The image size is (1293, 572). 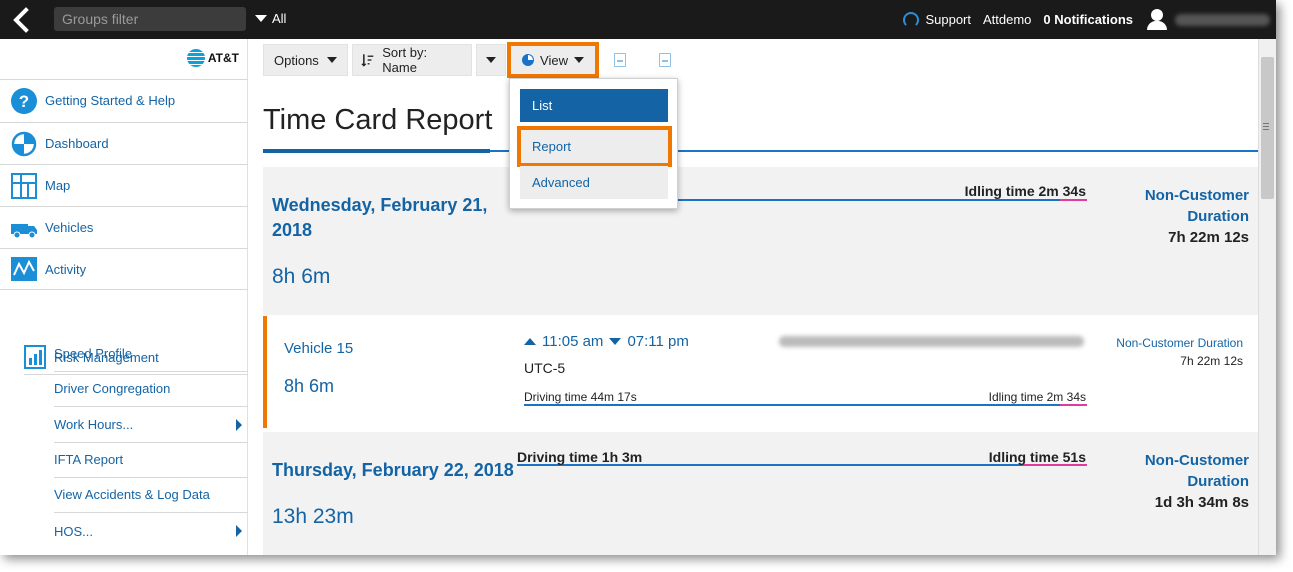 What do you see at coordinates (376, 151) in the screenshot?
I see `title-divider-accent` at bounding box center [376, 151].